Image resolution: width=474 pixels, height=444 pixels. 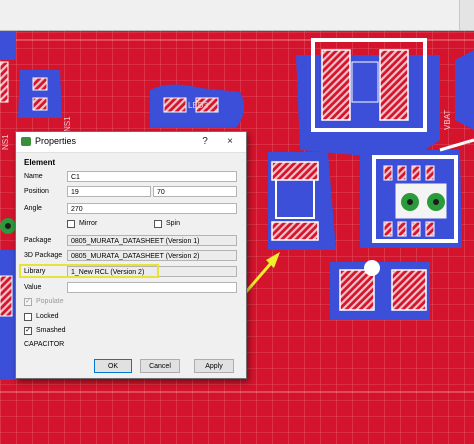 What do you see at coordinates (26, 141) in the screenshot?
I see `app-icon` at bounding box center [26, 141].